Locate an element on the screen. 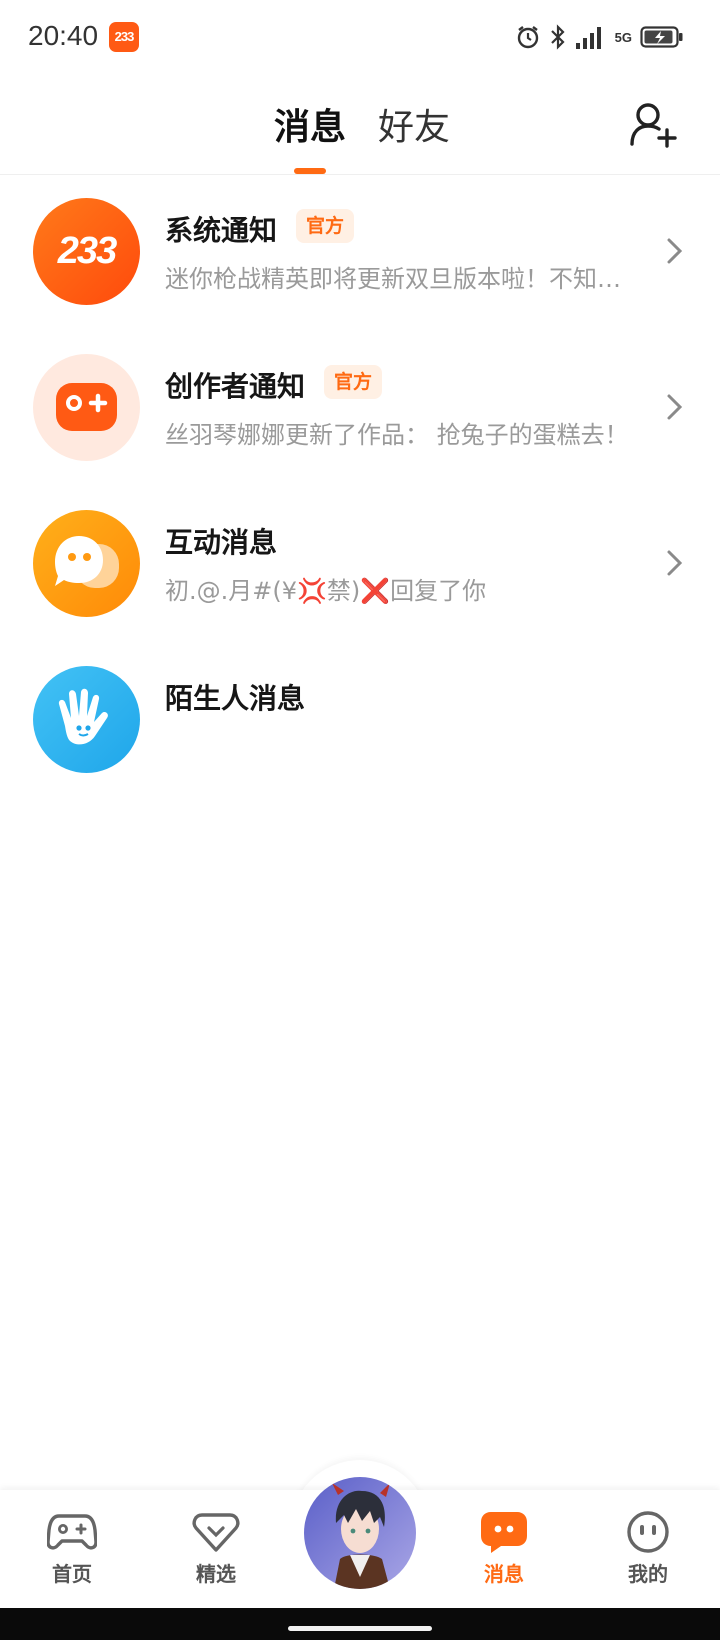  status-time: 20:40 is located at coordinates (63, 35).